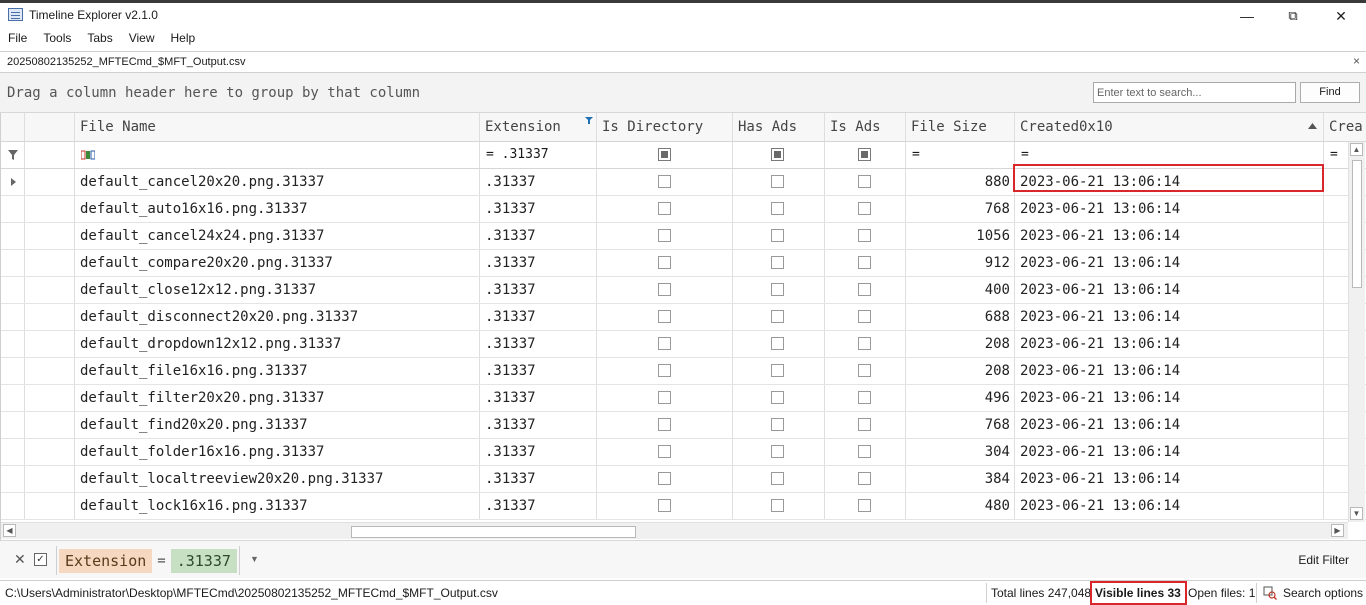 This screenshot has height=605, width=1366. Describe the element at coordinates (1323, 560) in the screenshot. I see `edit-filter-button: Edit Filter` at that location.